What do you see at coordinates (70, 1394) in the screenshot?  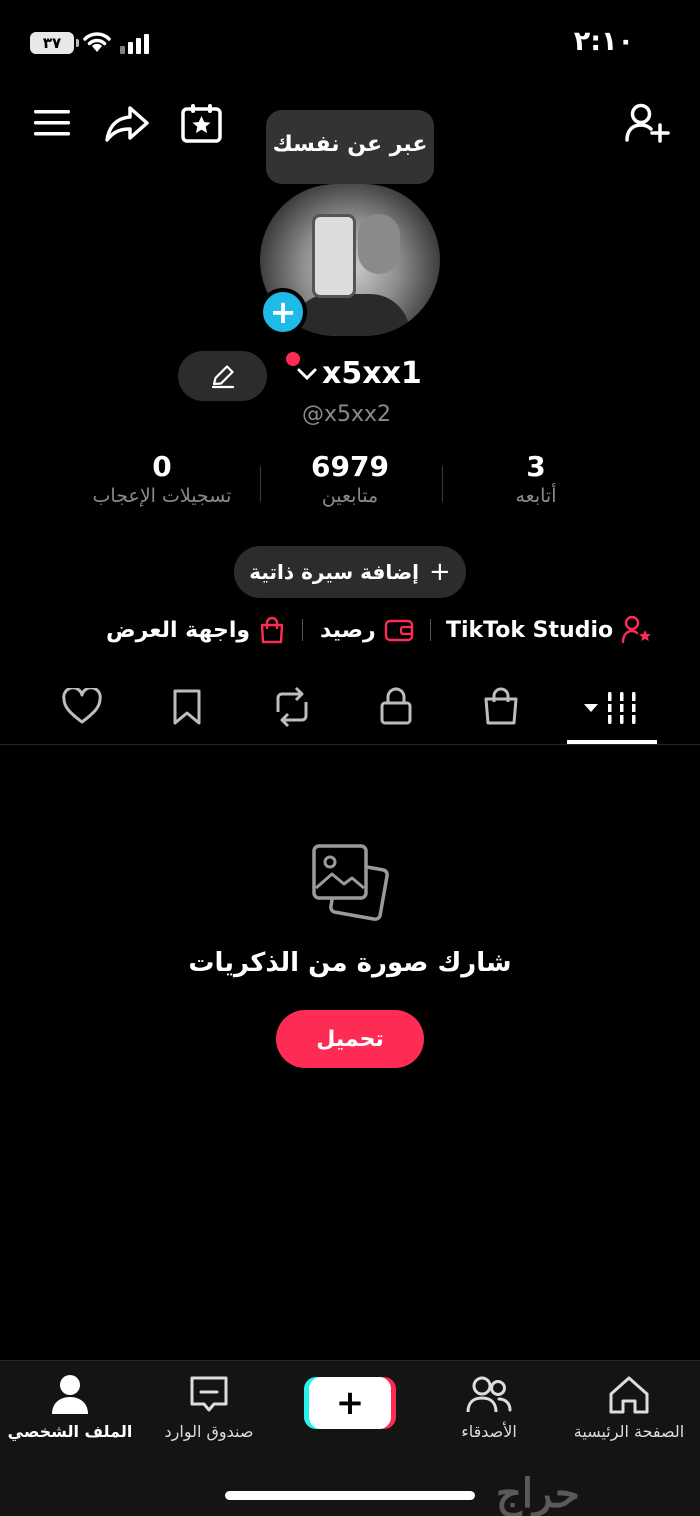 I see `profile-icon` at bounding box center [70, 1394].